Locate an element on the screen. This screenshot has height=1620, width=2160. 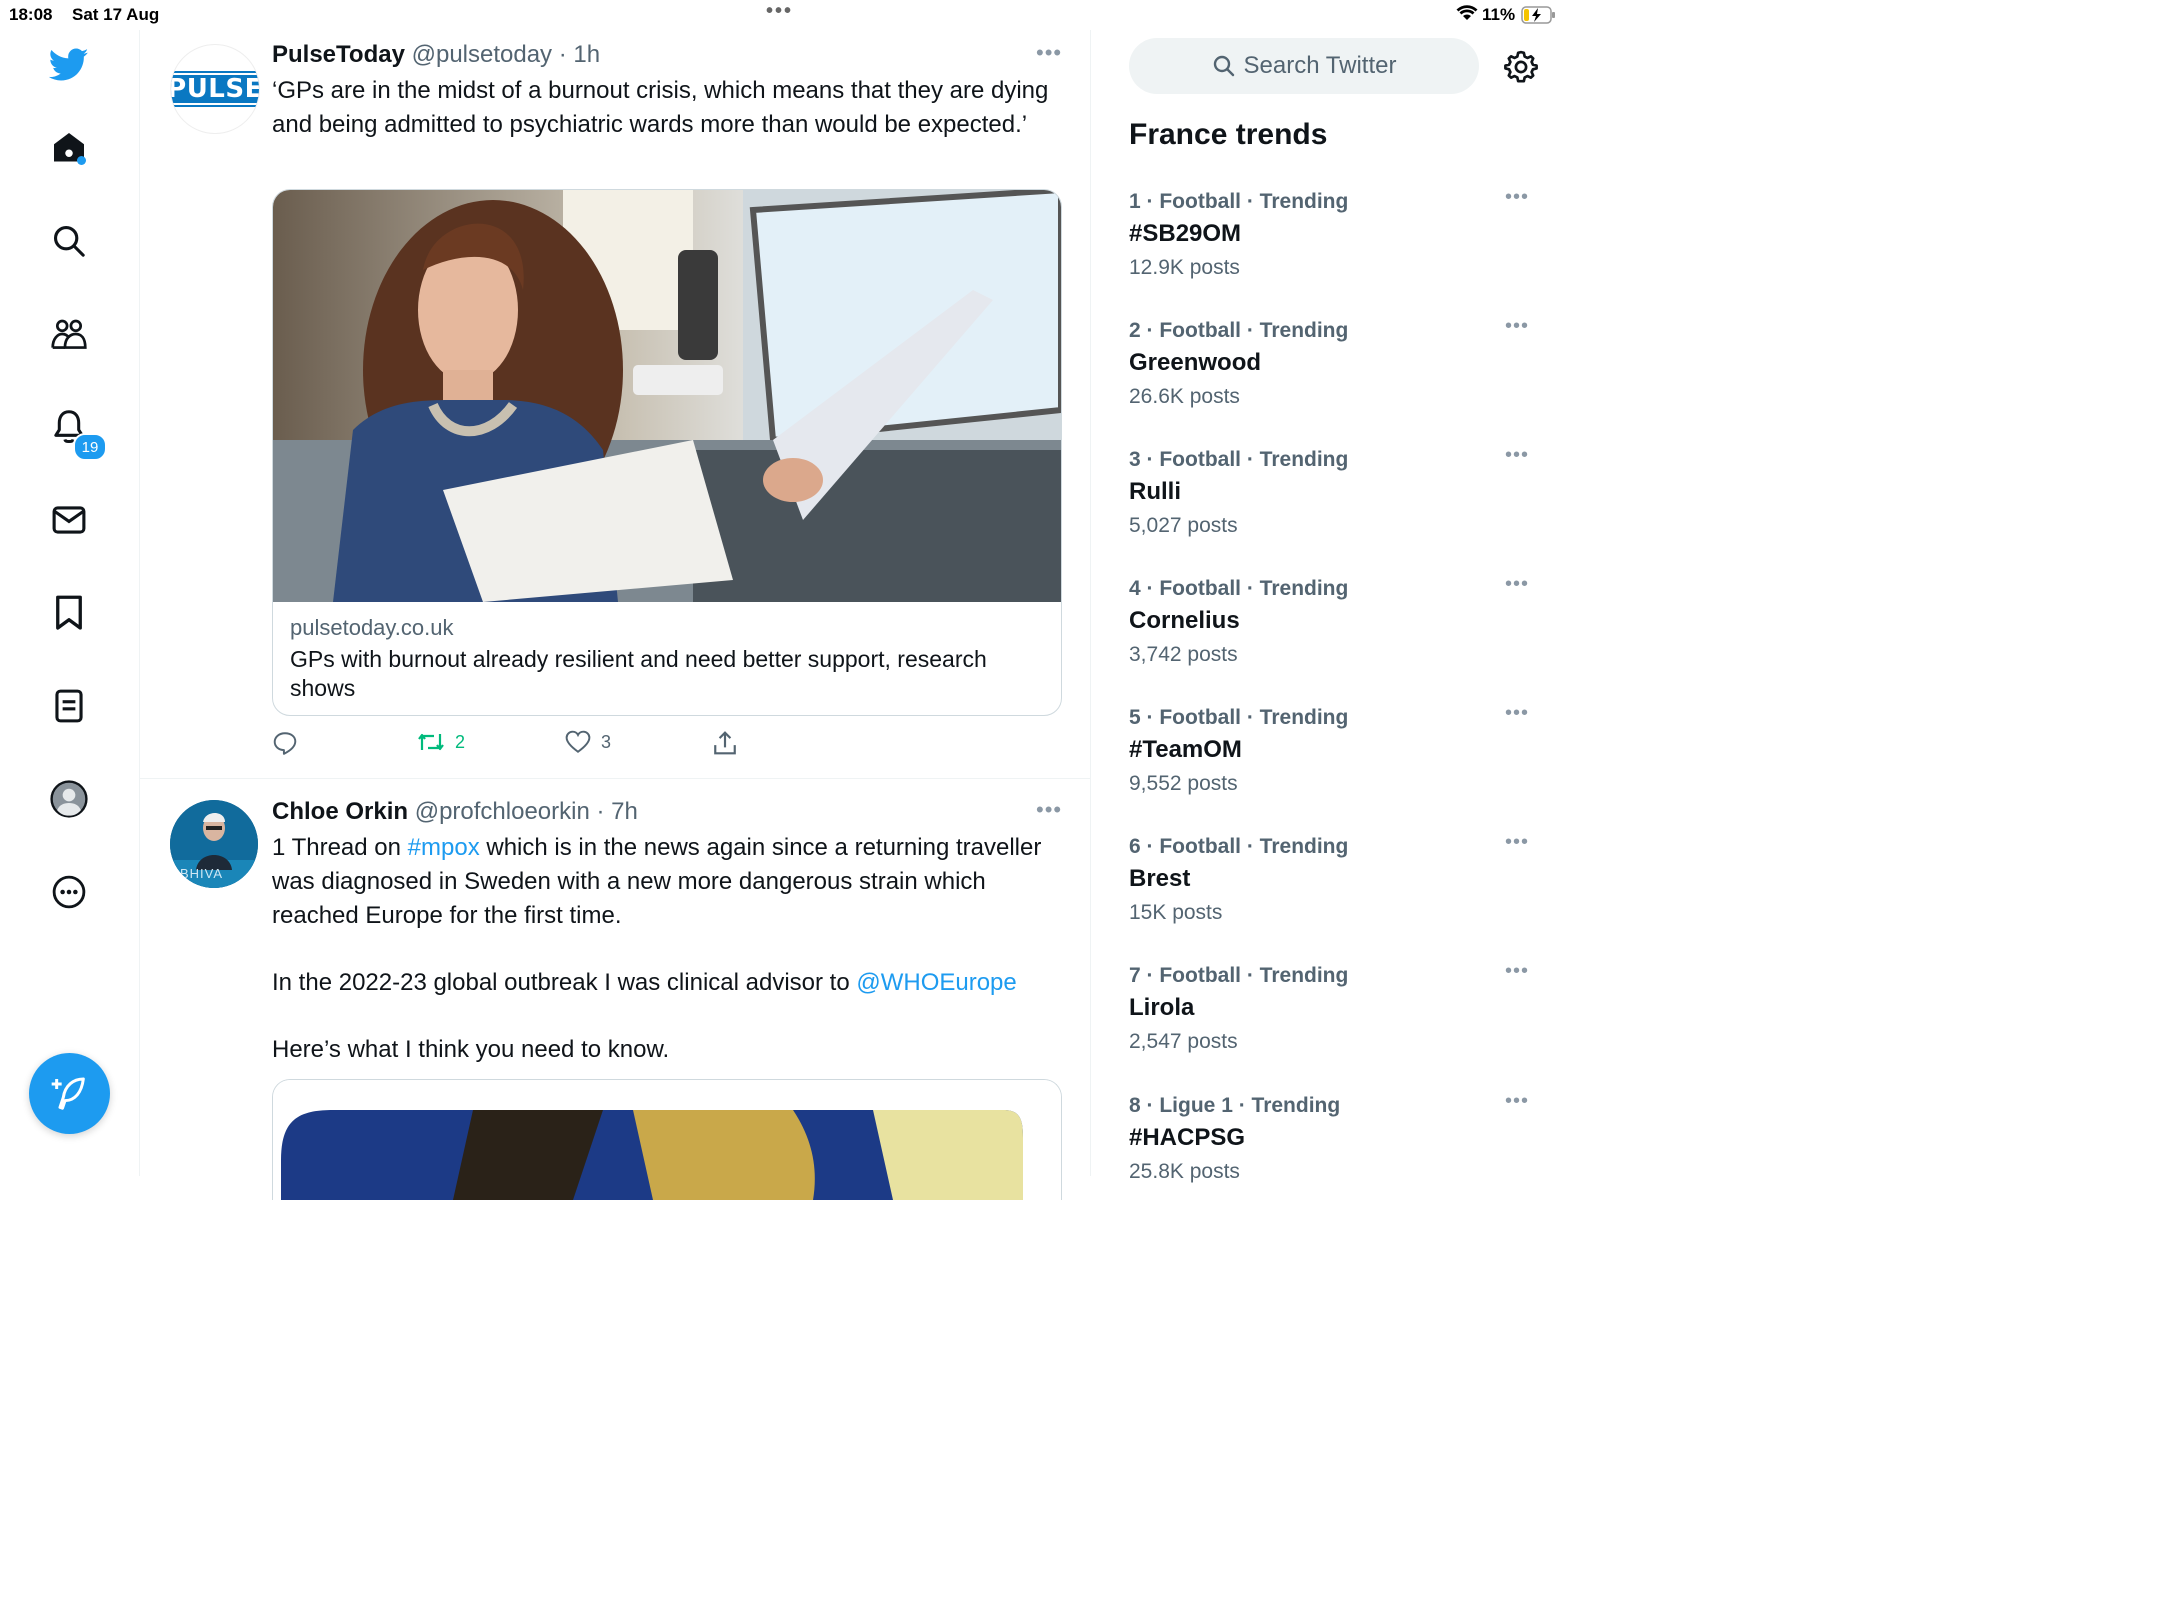
gear-icon is located at coordinates (1521, 69).